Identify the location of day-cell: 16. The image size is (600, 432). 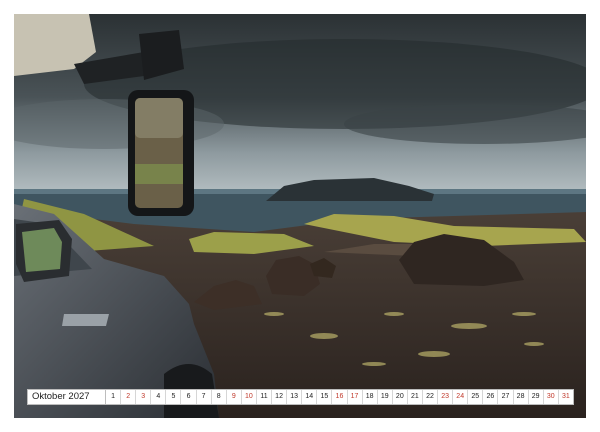
(340, 397).